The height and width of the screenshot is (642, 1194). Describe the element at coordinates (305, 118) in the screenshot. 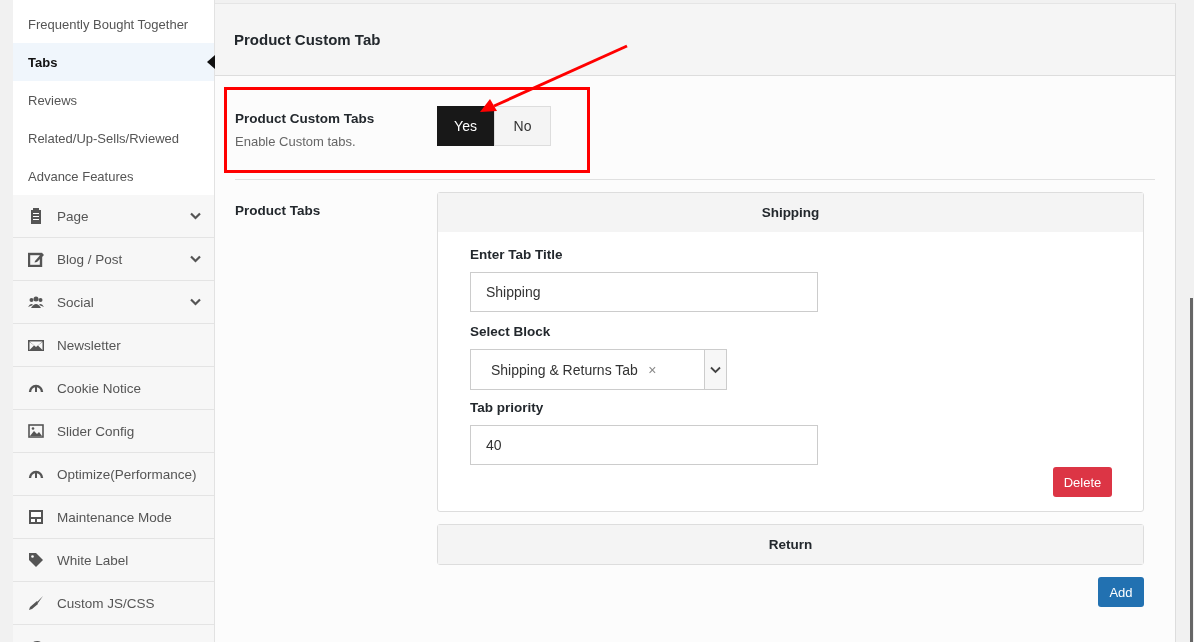

I see `field-label: Product Custom Tabs` at that location.